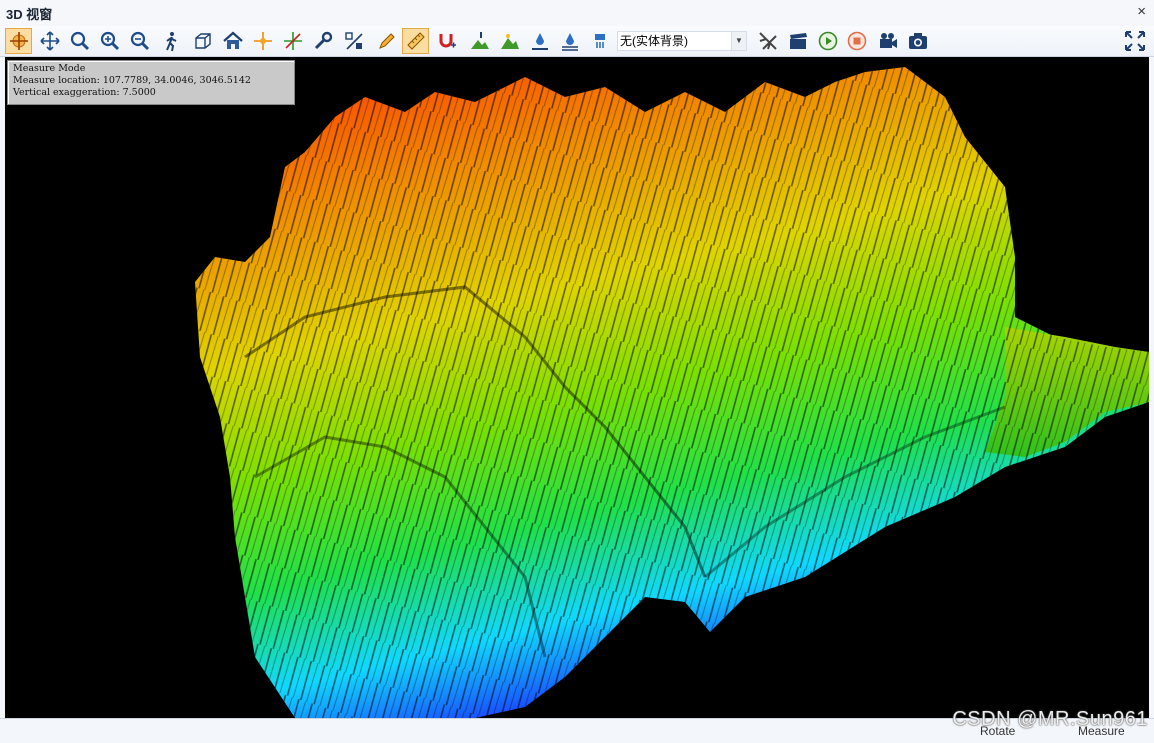 This screenshot has height=743, width=1154. I want to click on toolbar: 无(实体背景) ▼, so click(577, 41).